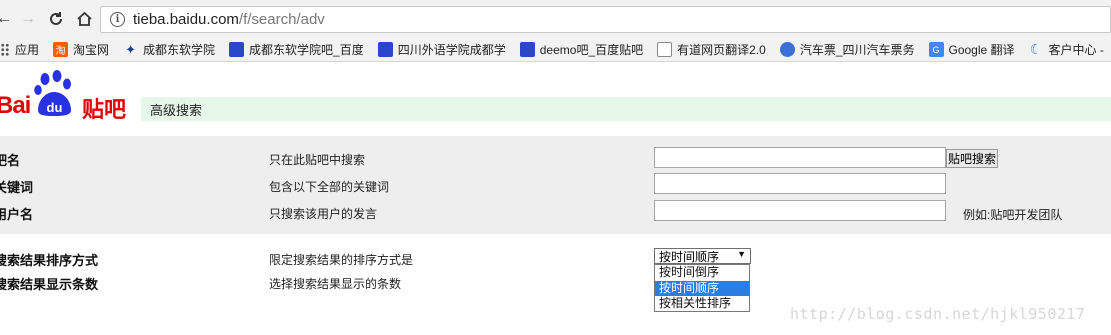 The width and height of the screenshot is (1111, 335). Describe the element at coordinates (972, 158) in the screenshot. I see `tieba-search-button: 贴吧搜索` at that location.